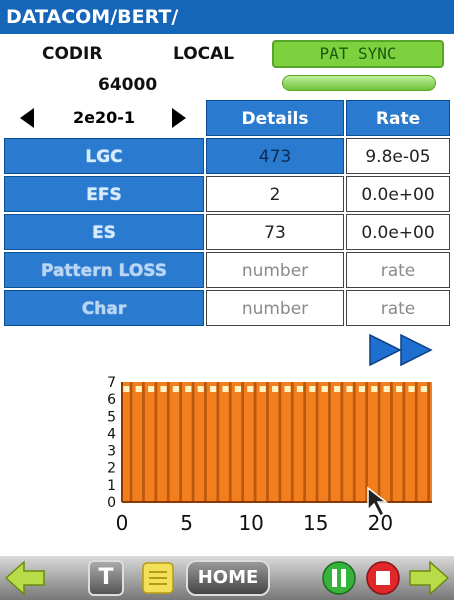 The width and height of the screenshot is (454, 600). I want to click on rate-value: 64000, so click(128, 85).